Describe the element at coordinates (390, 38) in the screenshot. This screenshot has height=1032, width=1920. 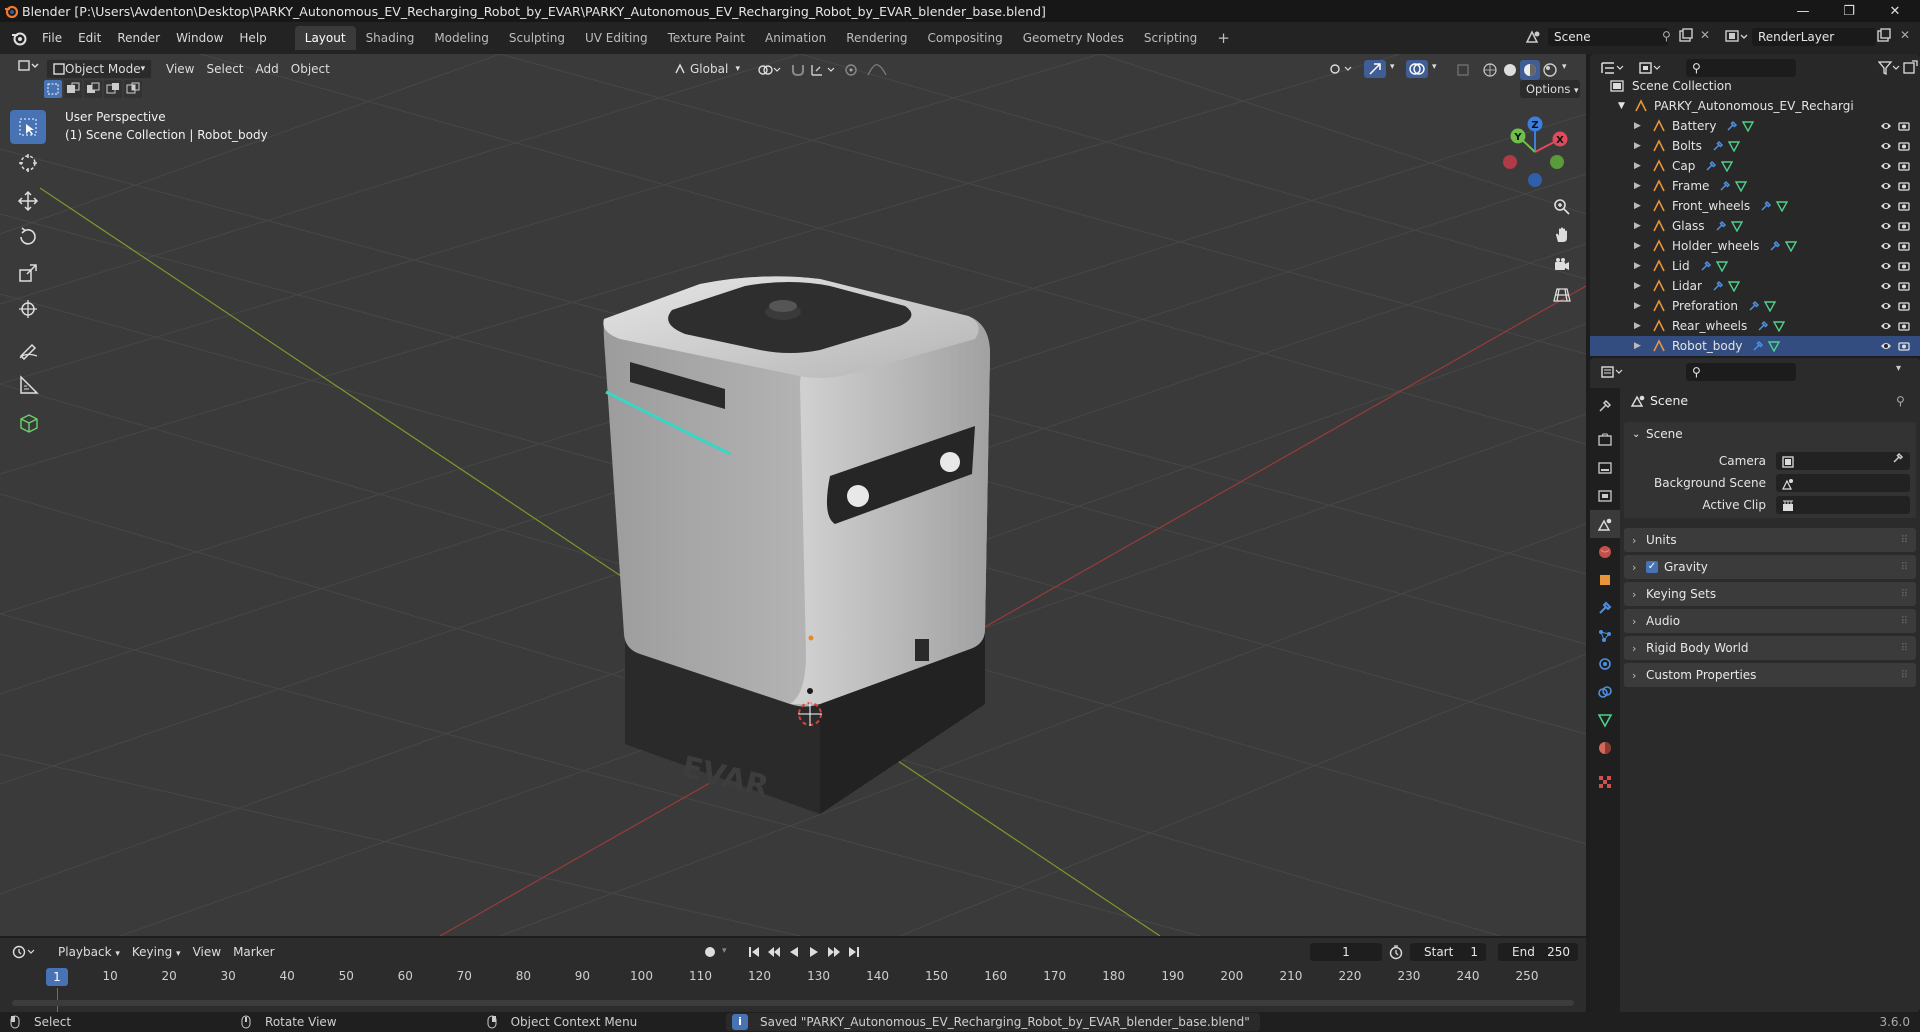
I see `tab-shading: Shading` at that location.